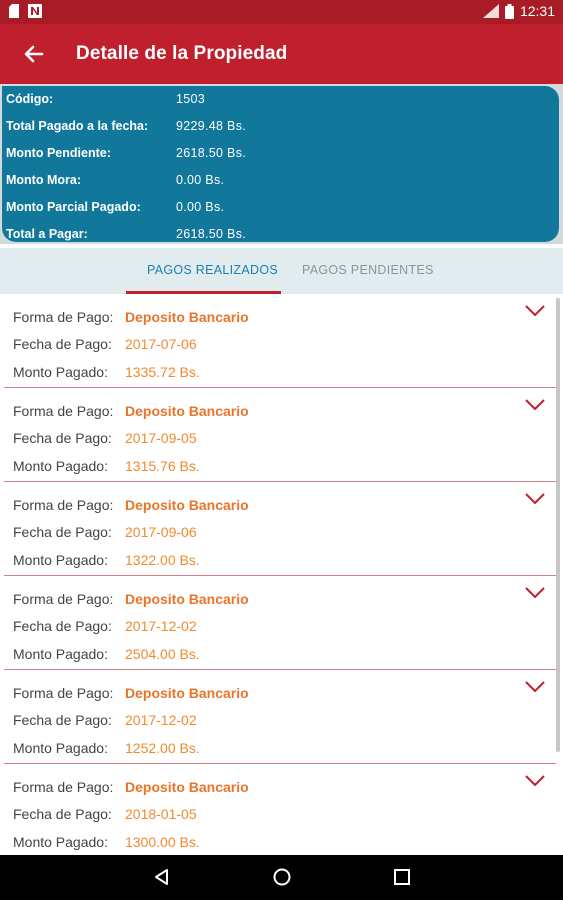 This screenshot has width=563, height=900. What do you see at coordinates (281, 12) in the screenshot?
I see `status-bar: 12:31` at bounding box center [281, 12].